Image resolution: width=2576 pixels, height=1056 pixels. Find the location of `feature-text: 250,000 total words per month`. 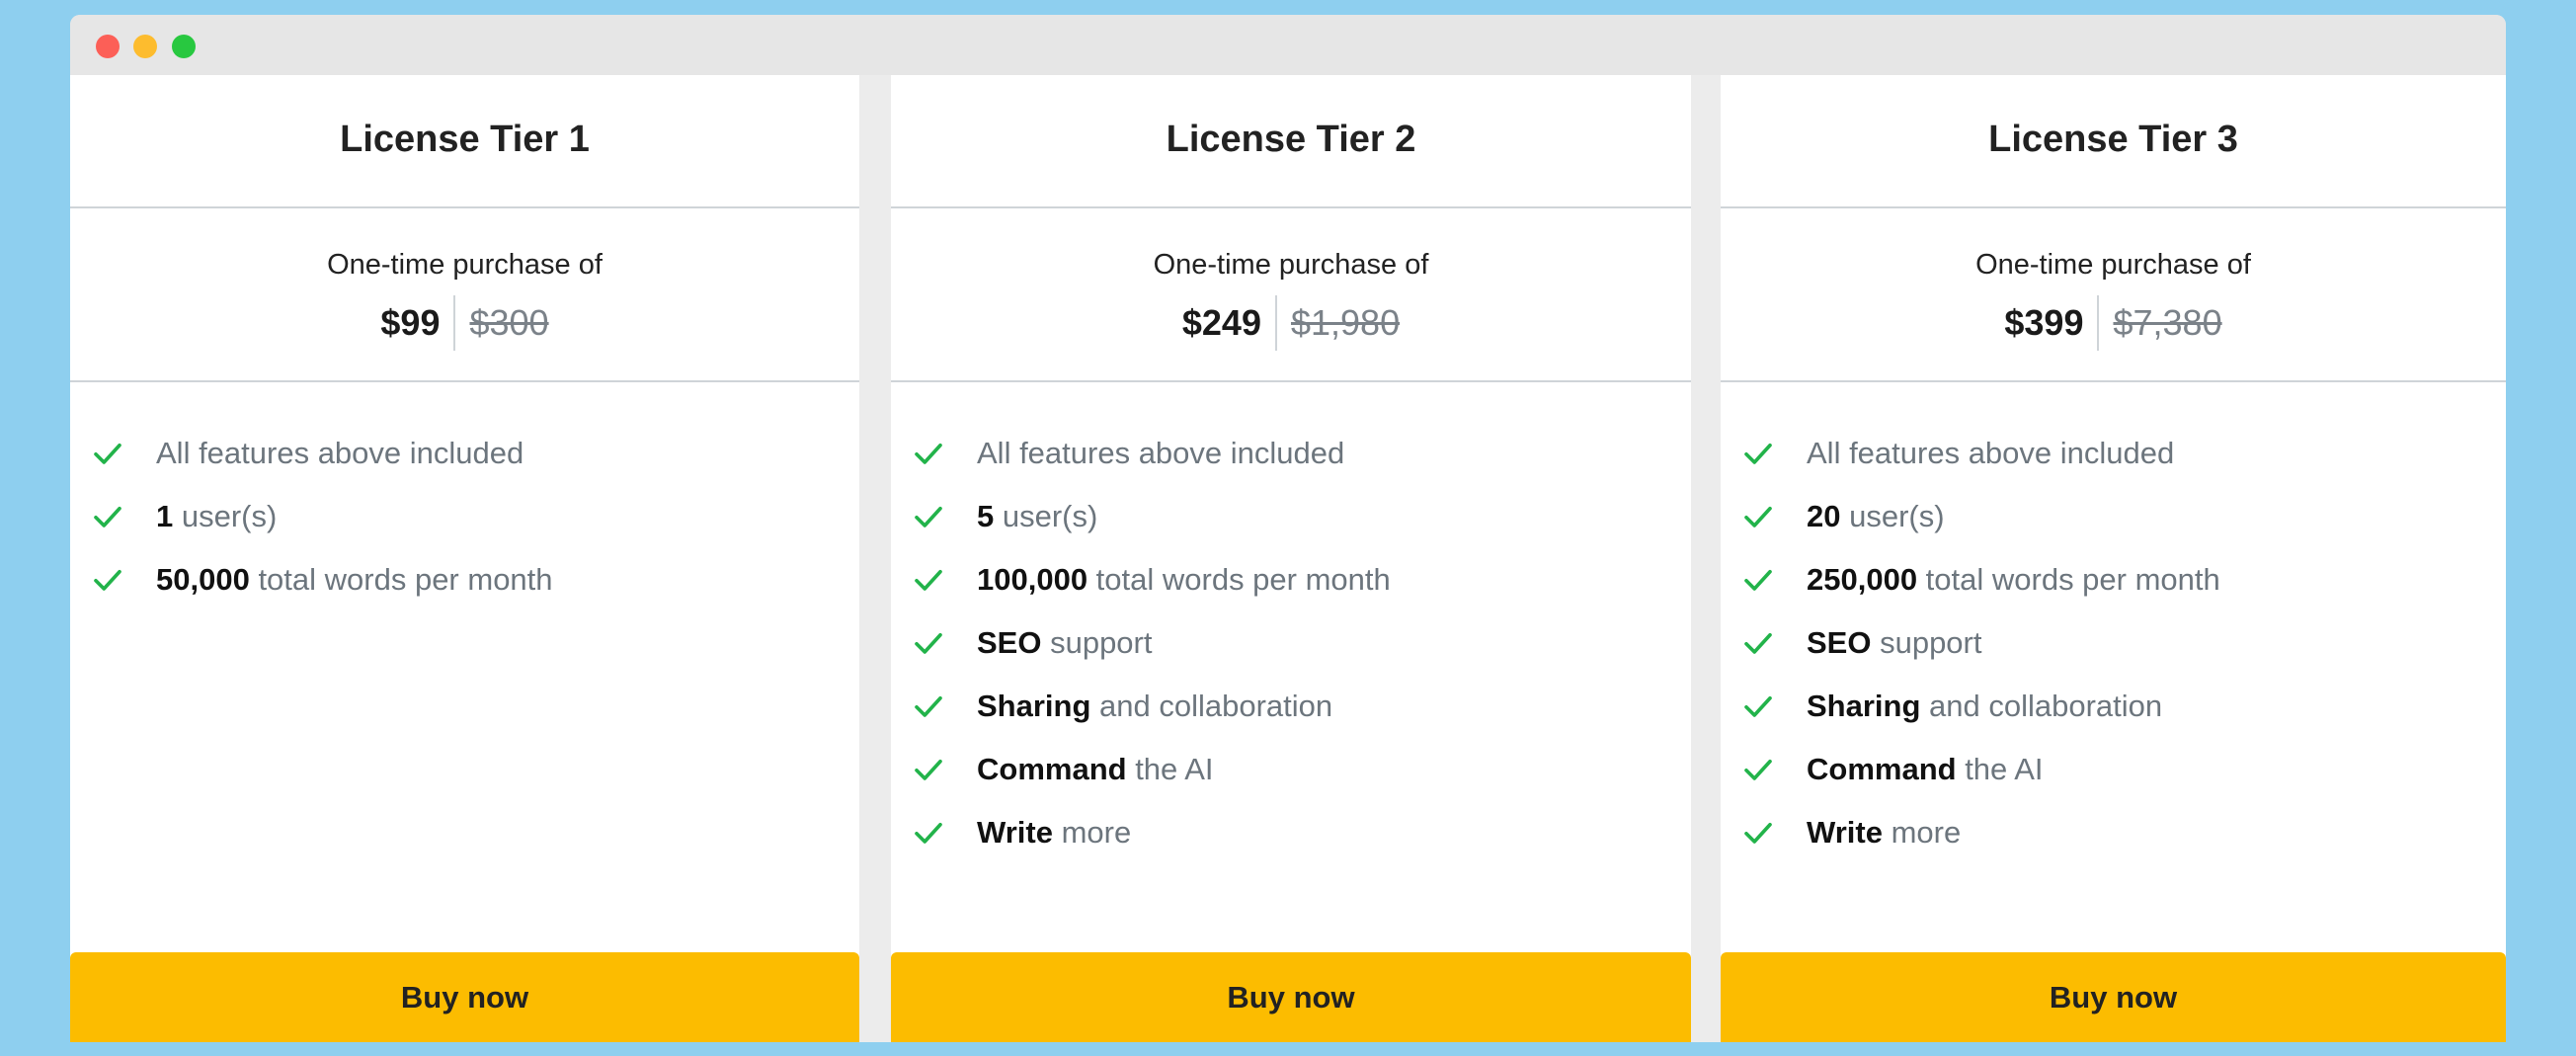

feature-text: 250,000 total words per month is located at coordinates (2013, 580).